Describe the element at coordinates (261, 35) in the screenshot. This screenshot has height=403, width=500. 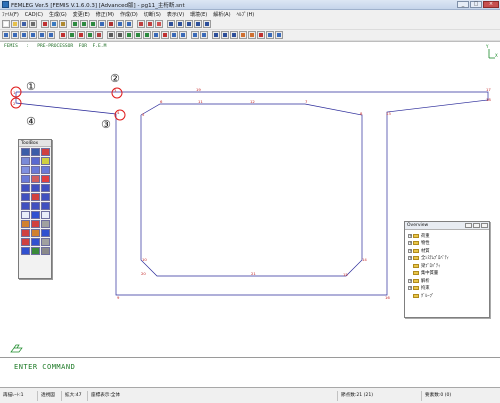
I see `check-tool-icon` at that location.